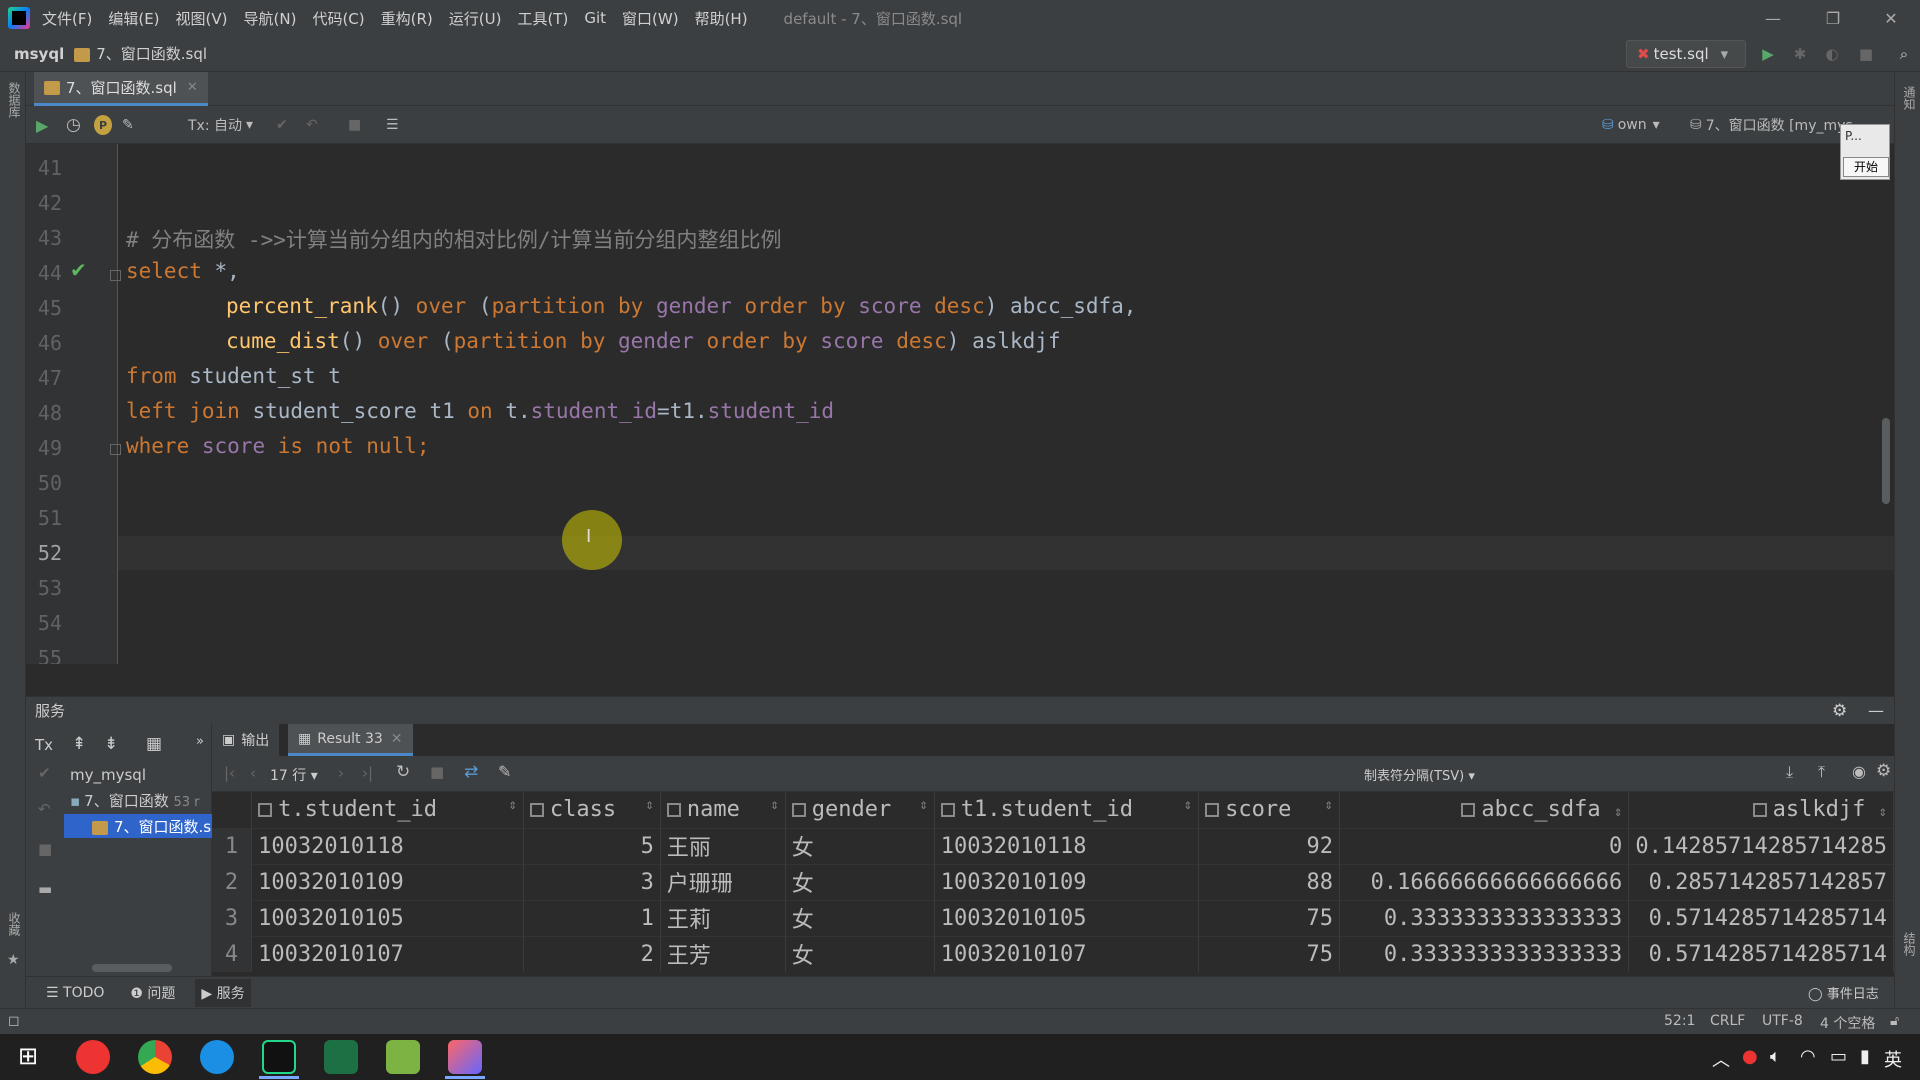 This screenshot has height=1080, width=1920. Describe the element at coordinates (73, 125) in the screenshot. I see `history-icon: ◷` at that location.